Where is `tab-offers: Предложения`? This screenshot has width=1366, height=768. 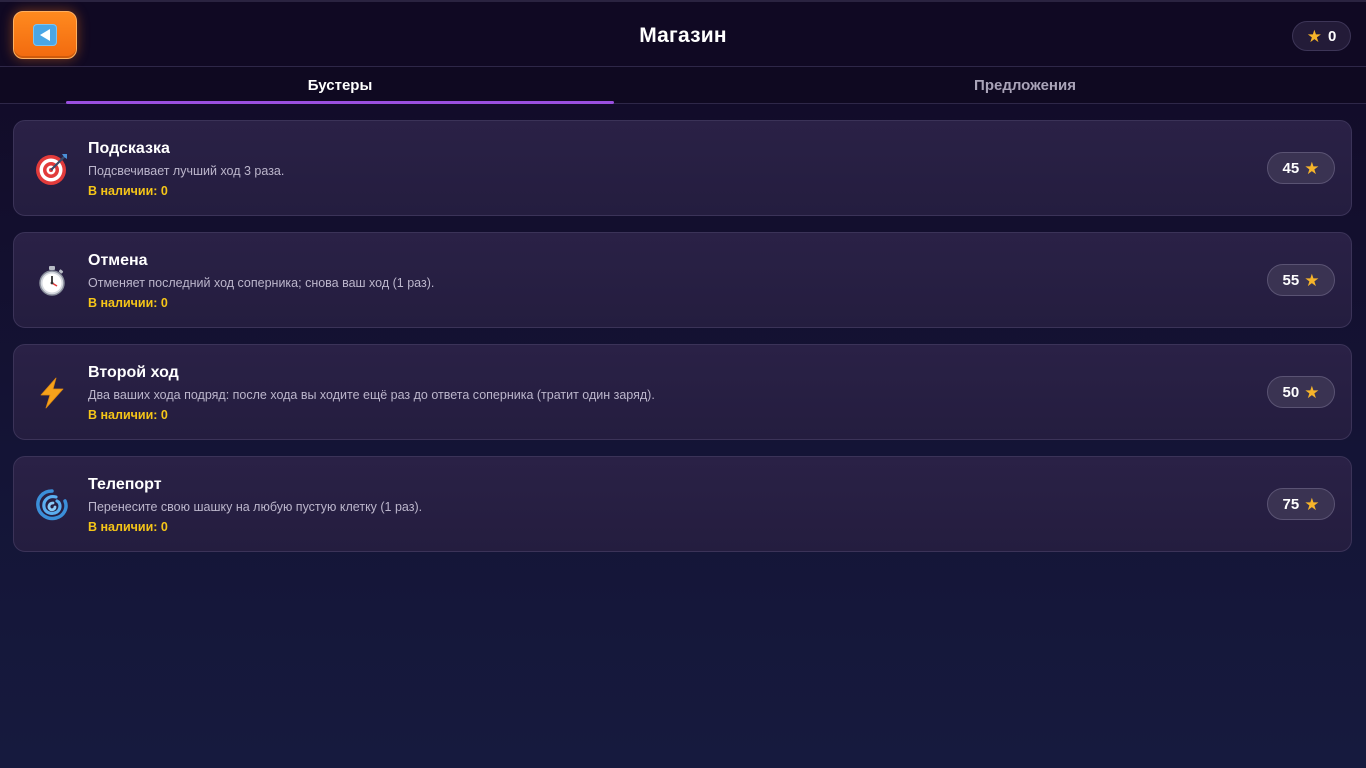 tab-offers: Предложения is located at coordinates (1025, 85).